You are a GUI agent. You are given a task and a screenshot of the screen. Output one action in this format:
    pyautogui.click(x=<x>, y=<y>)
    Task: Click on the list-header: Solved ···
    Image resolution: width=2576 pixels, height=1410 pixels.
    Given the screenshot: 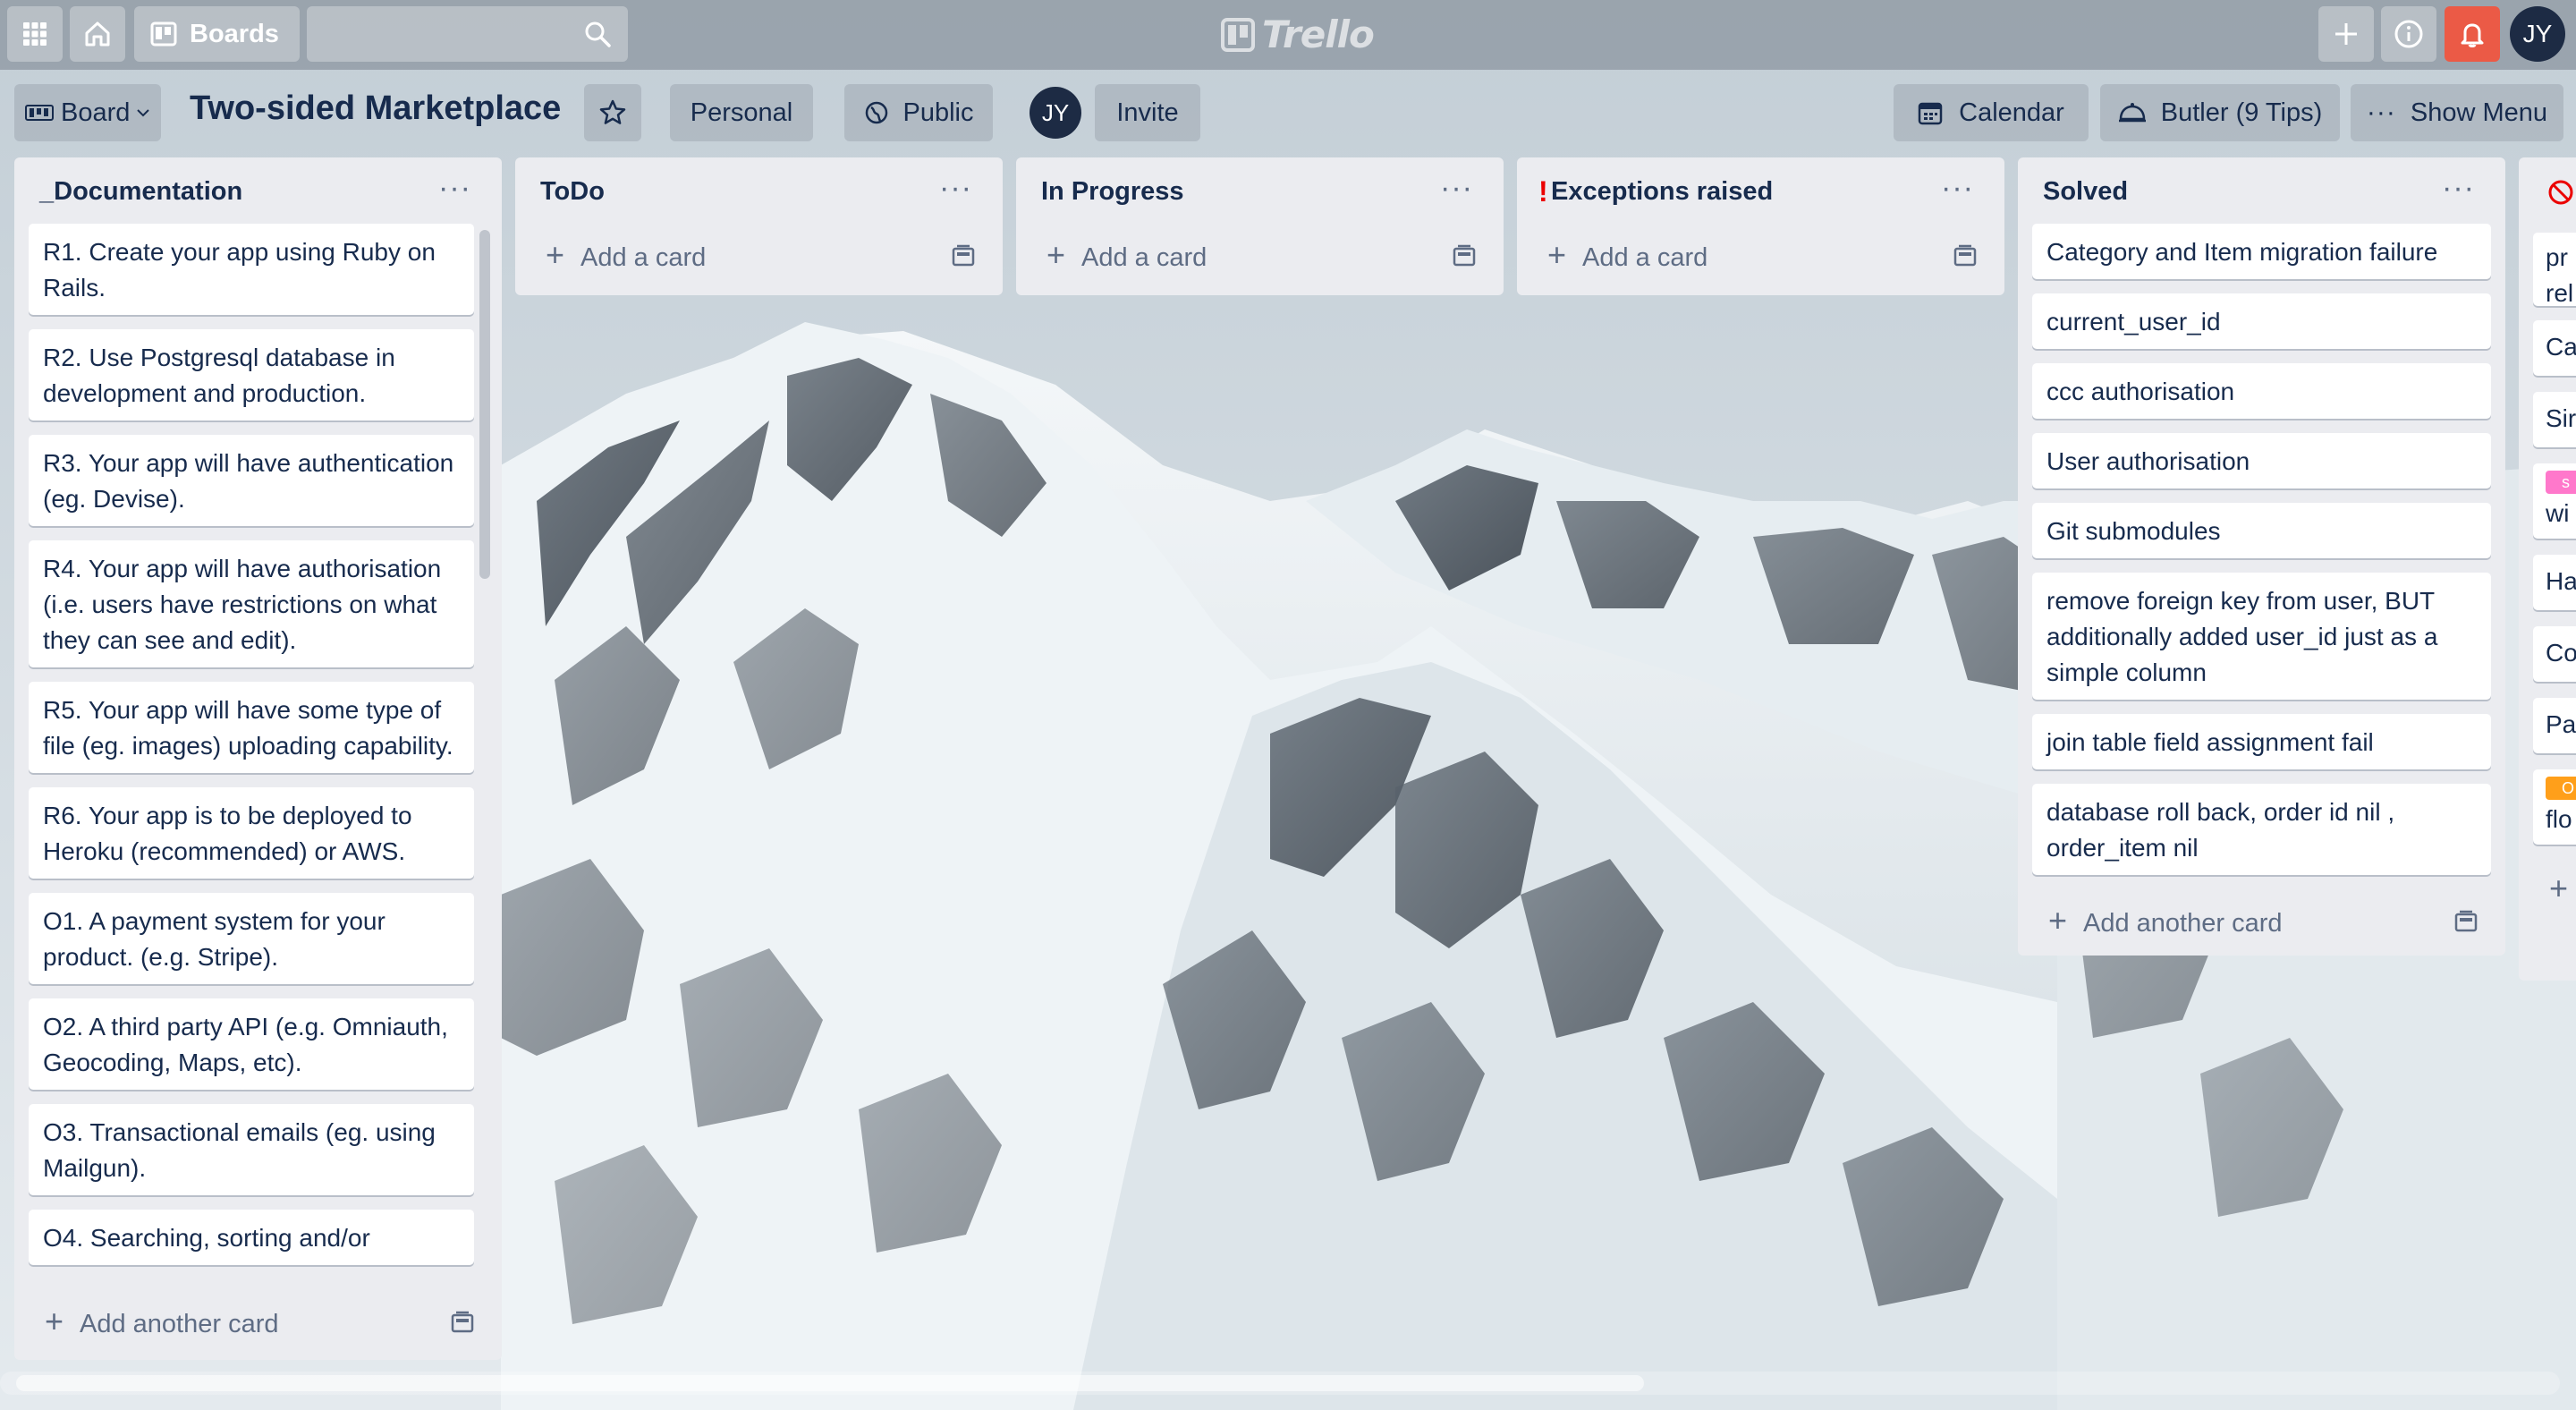 What is the action you would take?
    pyautogui.click(x=2261, y=191)
    